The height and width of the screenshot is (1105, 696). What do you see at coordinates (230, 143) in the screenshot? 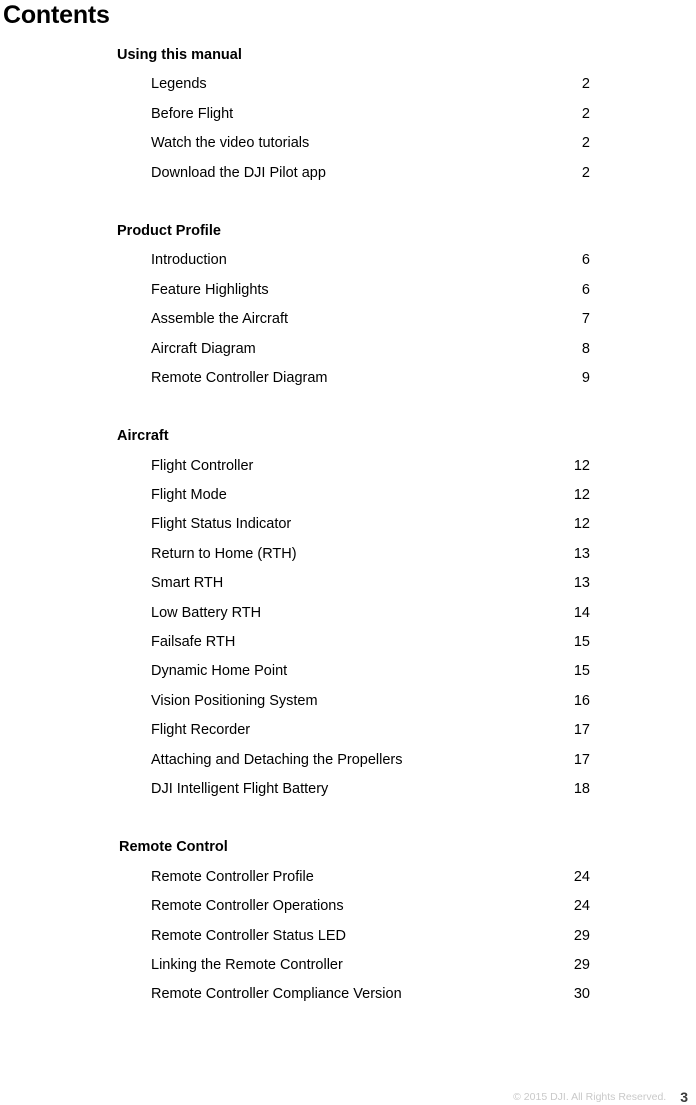
I see `toc-entry-label: Watch the video tutorials` at bounding box center [230, 143].